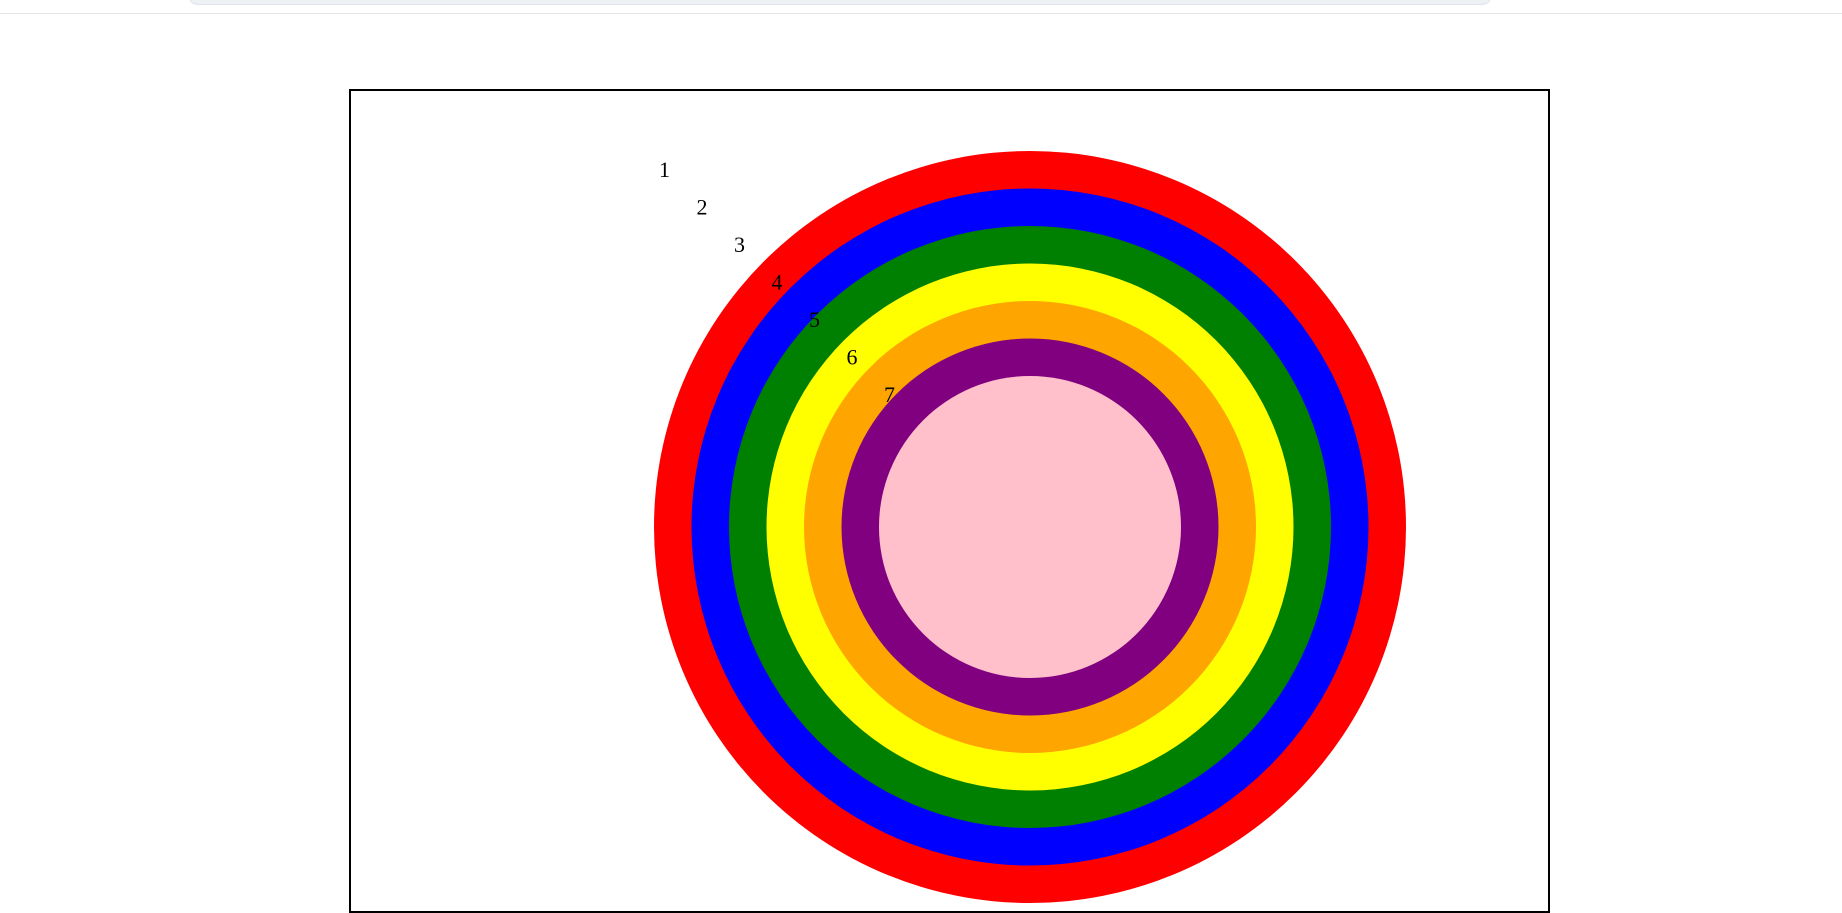  Describe the element at coordinates (664, 169) in the screenshot. I see `ring-label-1: 1` at that location.